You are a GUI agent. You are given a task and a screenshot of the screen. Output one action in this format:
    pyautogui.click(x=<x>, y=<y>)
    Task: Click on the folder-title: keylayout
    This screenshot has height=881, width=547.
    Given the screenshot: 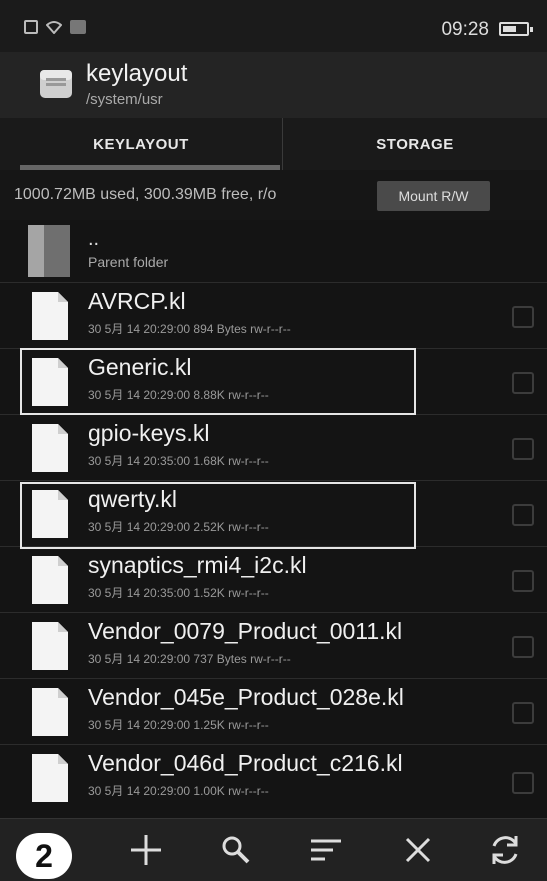 What is the action you would take?
    pyautogui.click(x=137, y=73)
    